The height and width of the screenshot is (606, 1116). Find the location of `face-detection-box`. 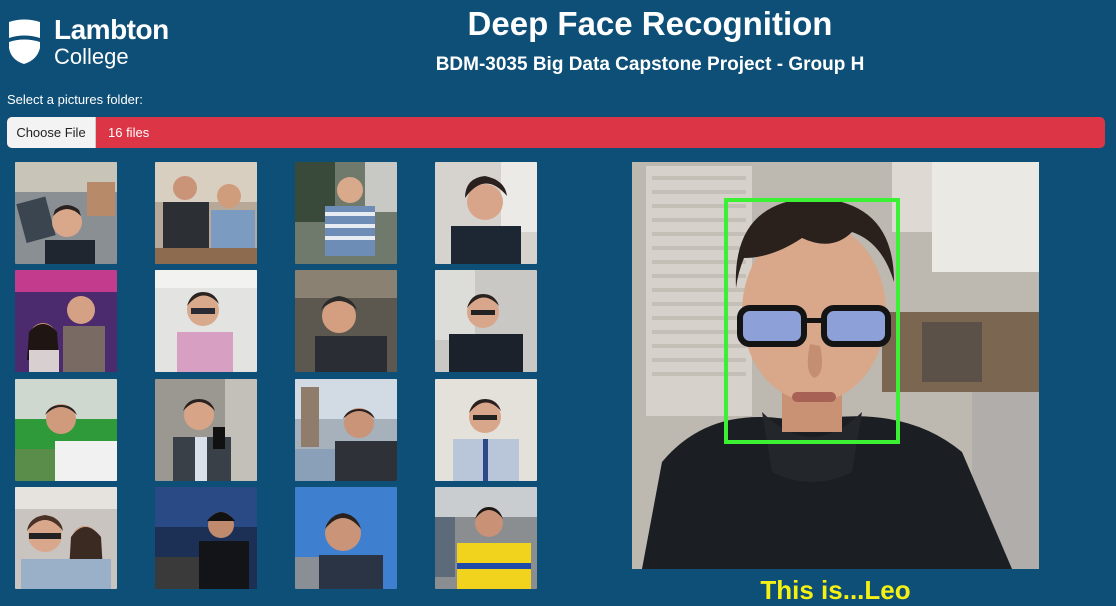

face-detection-box is located at coordinates (812, 321).